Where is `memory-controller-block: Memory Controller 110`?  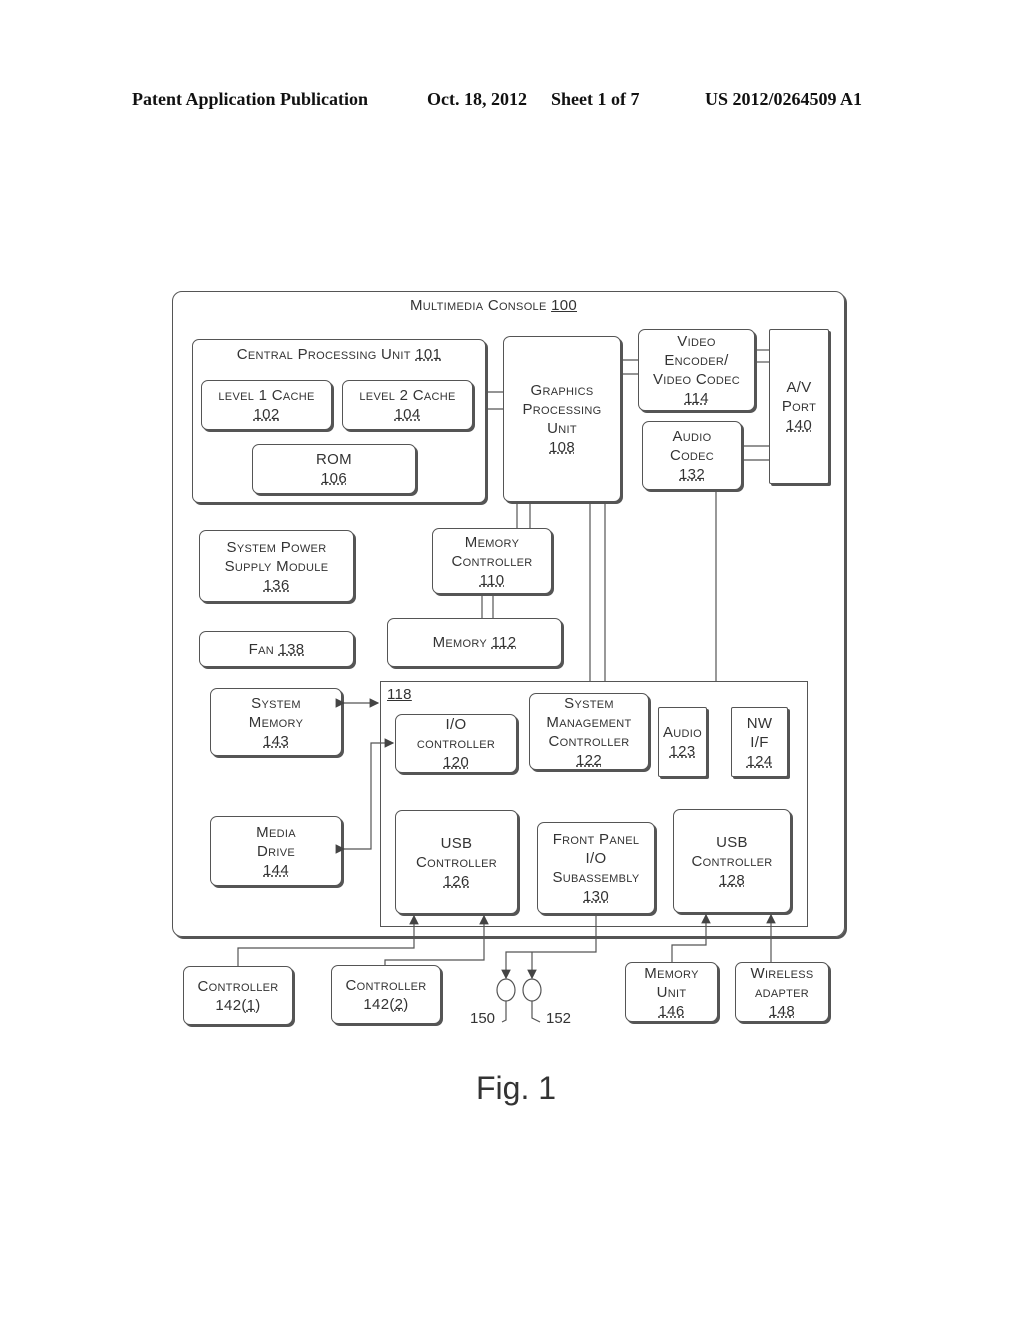 memory-controller-block: Memory Controller 110 is located at coordinates (492, 561).